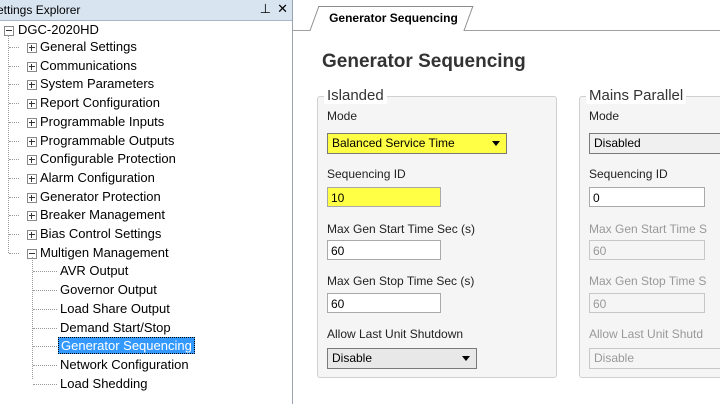  Describe the element at coordinates (58, 30) in the screenshot. I see `tree-root: DGC-2020HD` at that location.